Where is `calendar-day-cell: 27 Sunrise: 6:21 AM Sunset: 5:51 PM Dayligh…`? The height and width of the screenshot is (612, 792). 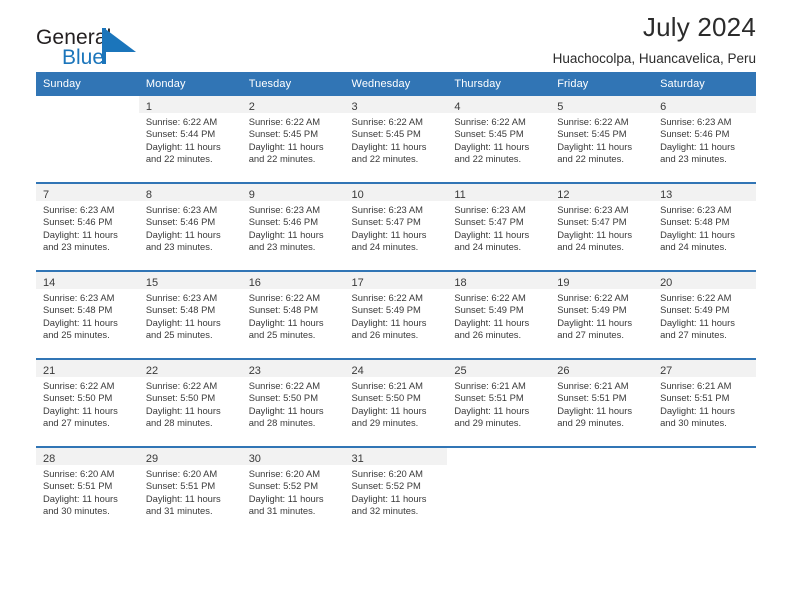
calendar-day-cell: 27 Sunrise: 6:21 AM Sunset: 5:51 PM Dayligh… is located at coordinates (704, 402).